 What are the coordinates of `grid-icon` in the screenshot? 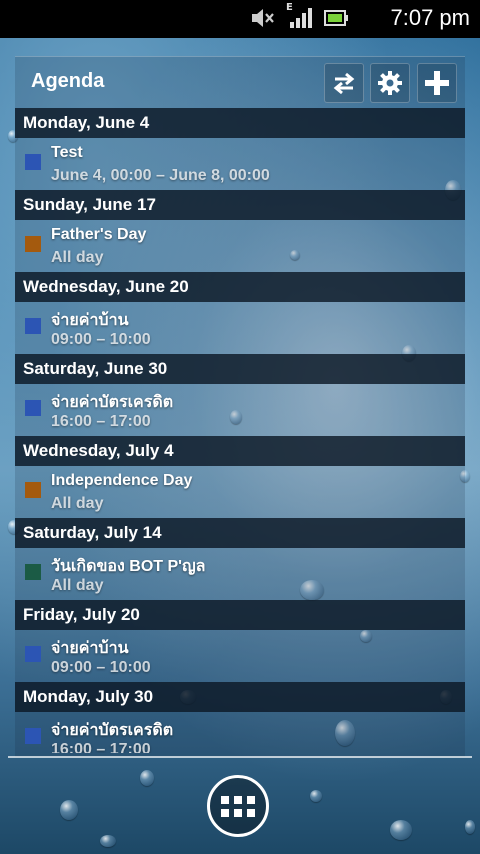 It's located at (238, 806).